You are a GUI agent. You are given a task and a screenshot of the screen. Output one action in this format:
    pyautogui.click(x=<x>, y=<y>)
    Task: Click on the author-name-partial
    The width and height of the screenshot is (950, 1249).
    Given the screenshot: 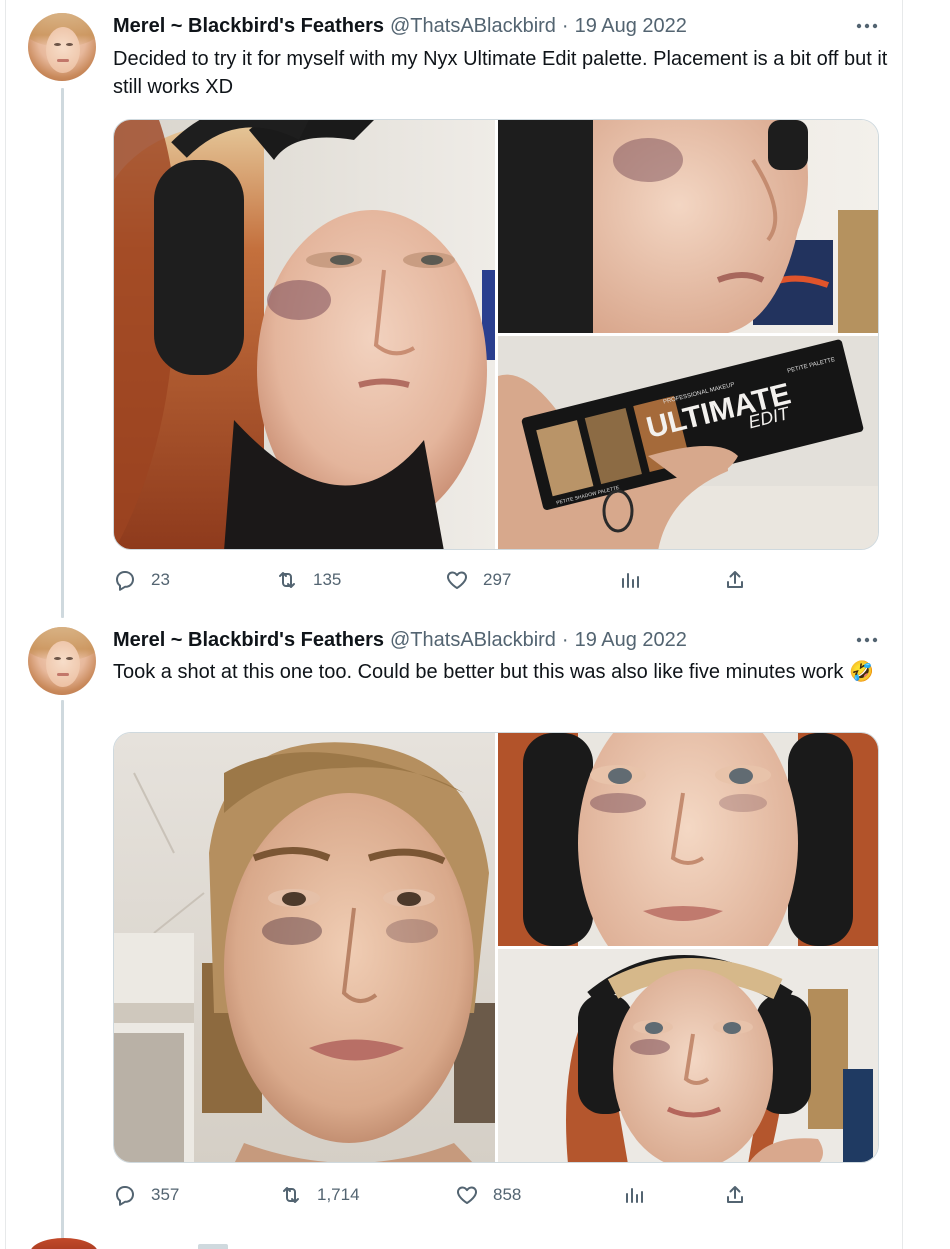 What is the action you would take?
    pyautogui.click(x=213, y=1246)
    